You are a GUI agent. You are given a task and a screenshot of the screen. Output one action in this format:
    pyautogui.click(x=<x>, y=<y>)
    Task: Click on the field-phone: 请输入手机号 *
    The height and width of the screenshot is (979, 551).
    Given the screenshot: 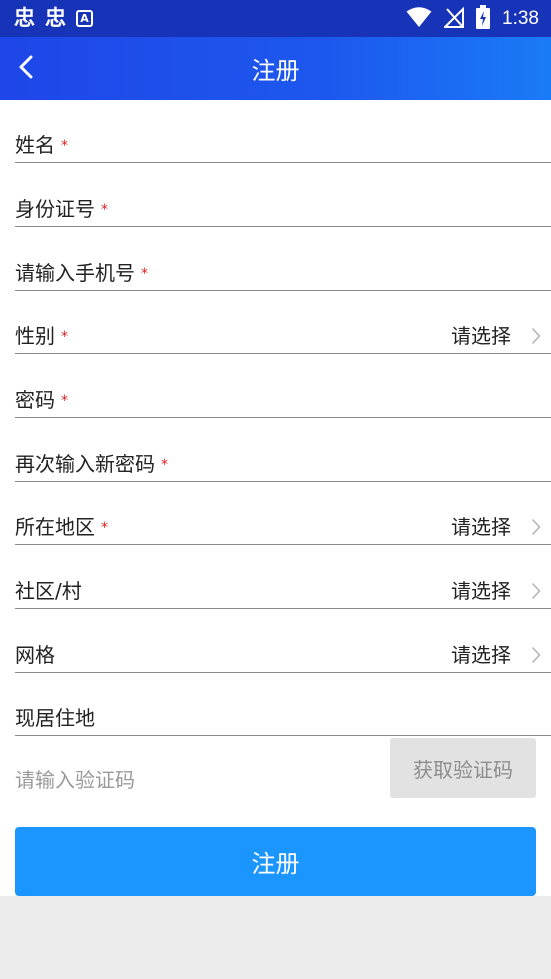 What is the action you would take?
    pyautogui.click(x=283, y=259)
    